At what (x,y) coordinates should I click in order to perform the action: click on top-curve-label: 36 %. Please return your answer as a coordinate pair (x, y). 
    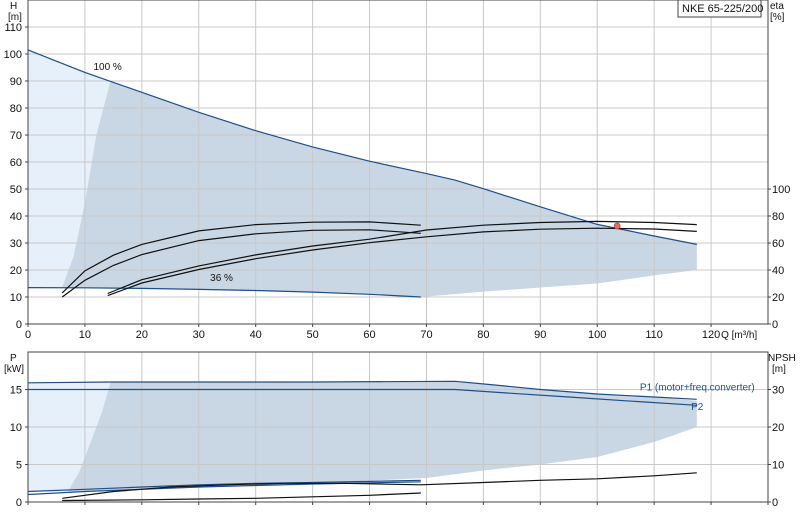
    Looking at the image, I should click on (221, 278).